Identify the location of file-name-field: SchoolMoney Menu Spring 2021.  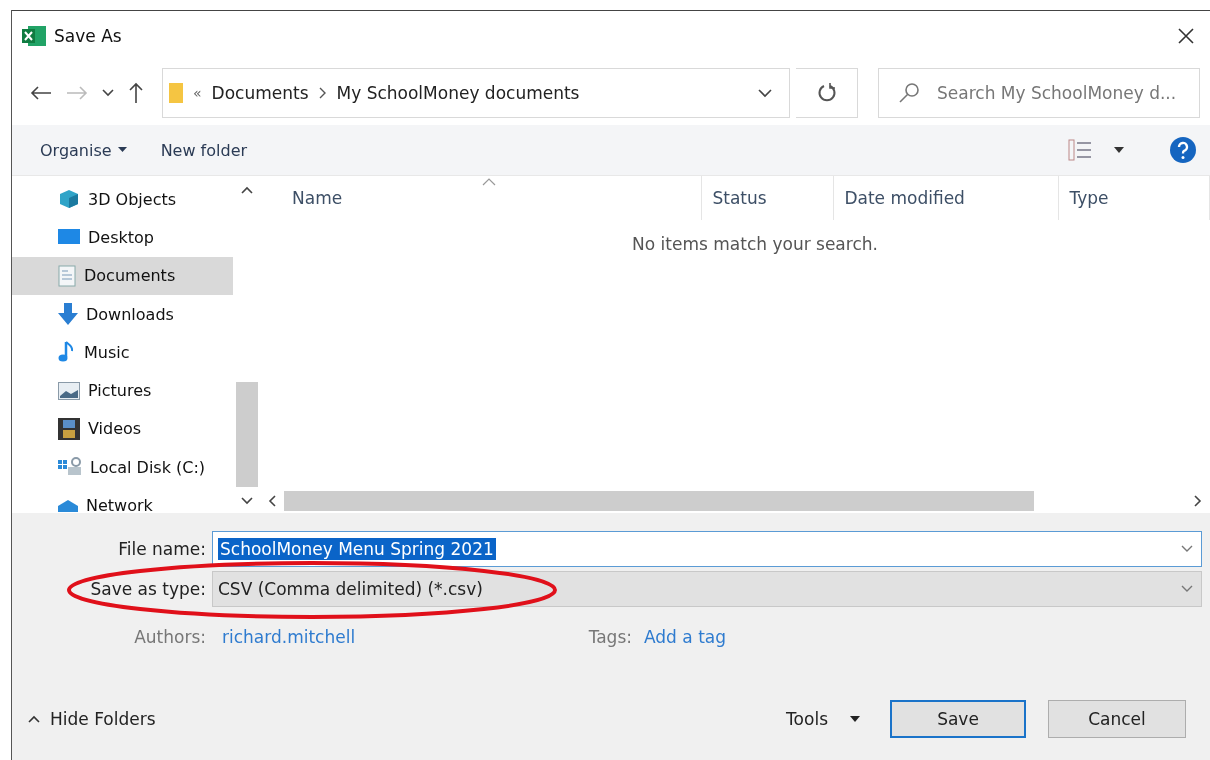
(707, 549).